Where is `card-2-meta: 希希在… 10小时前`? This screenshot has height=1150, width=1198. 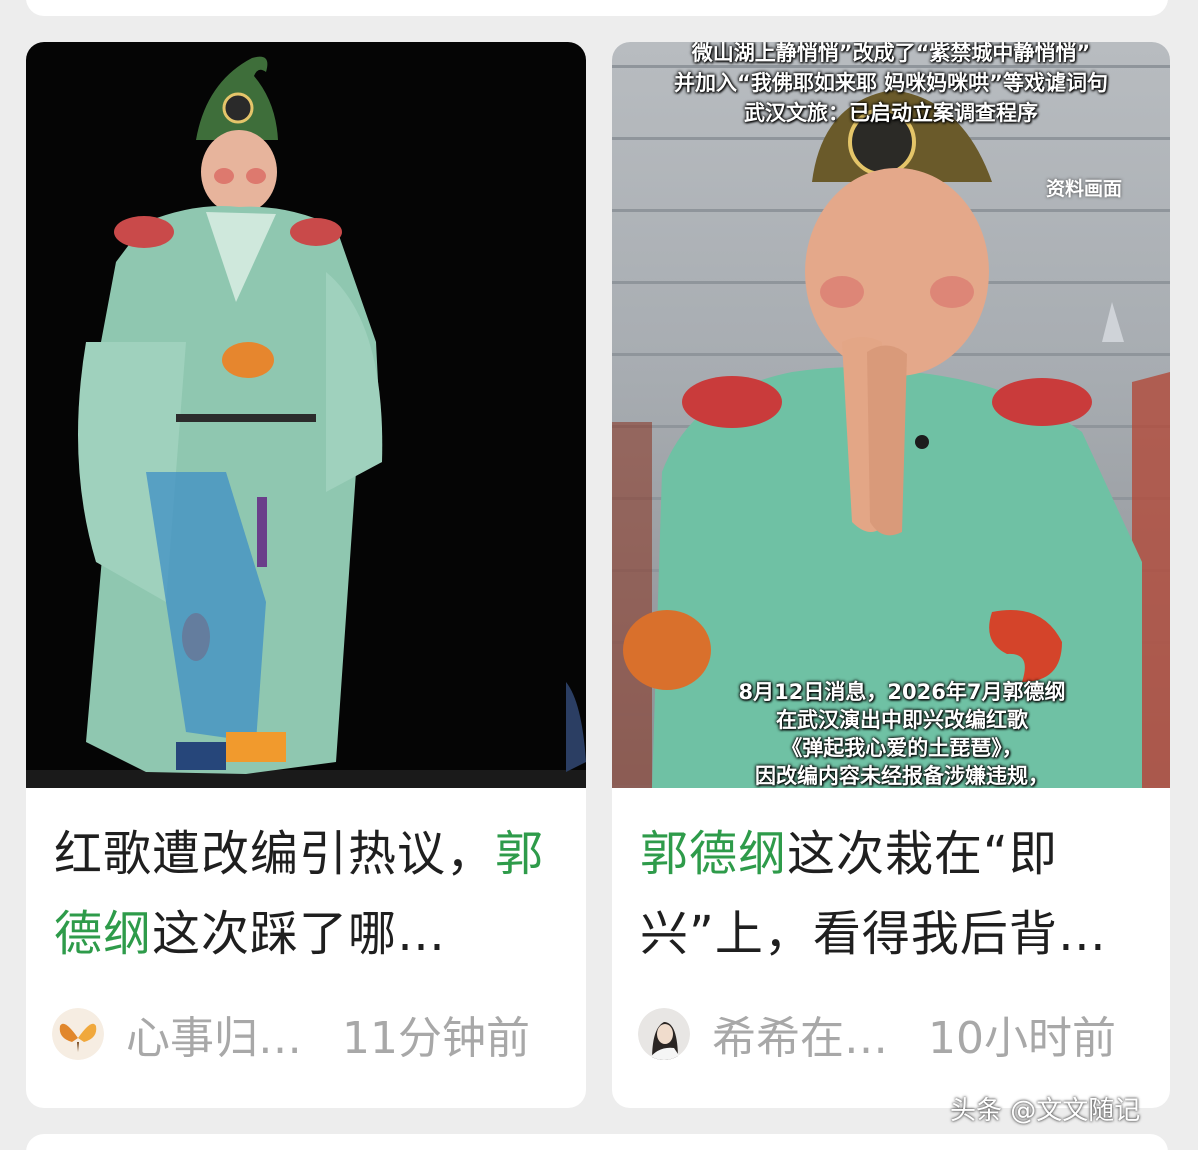 card-2-meta: 希希在… 10小时前 is located at coordinates (893, 1034).